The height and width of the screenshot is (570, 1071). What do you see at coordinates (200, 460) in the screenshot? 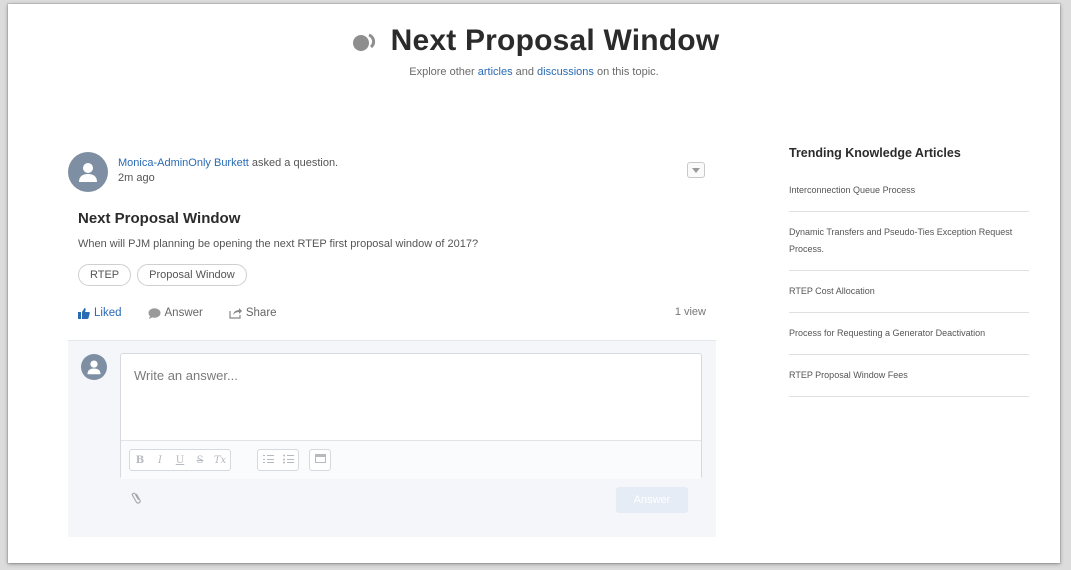
I see `strikethrough-button: S` at bounding box center [200, 460].